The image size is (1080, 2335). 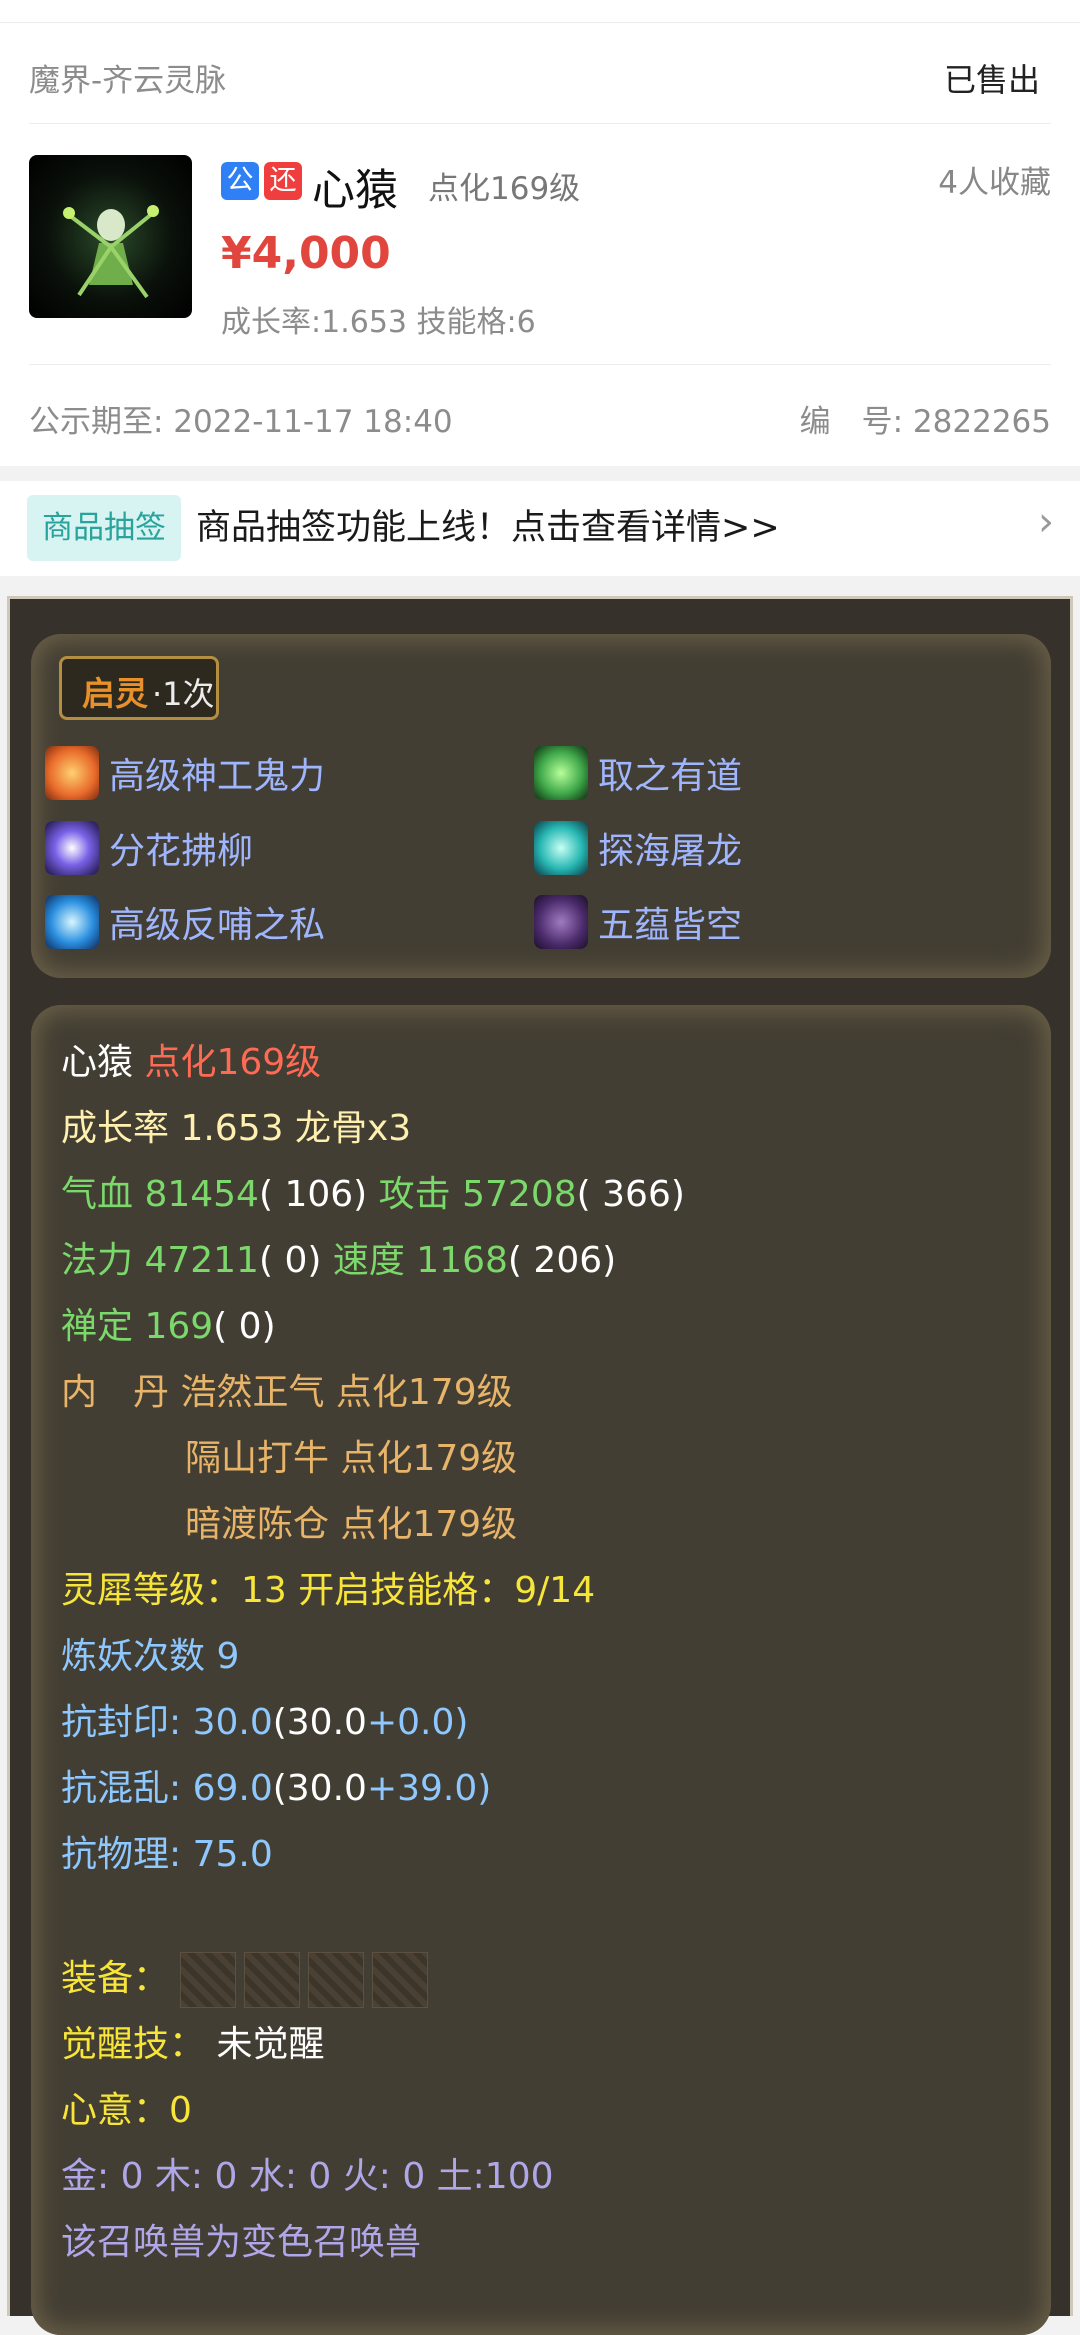 I want to click on qiling-count: ·1次, so click(x=183, y=694).